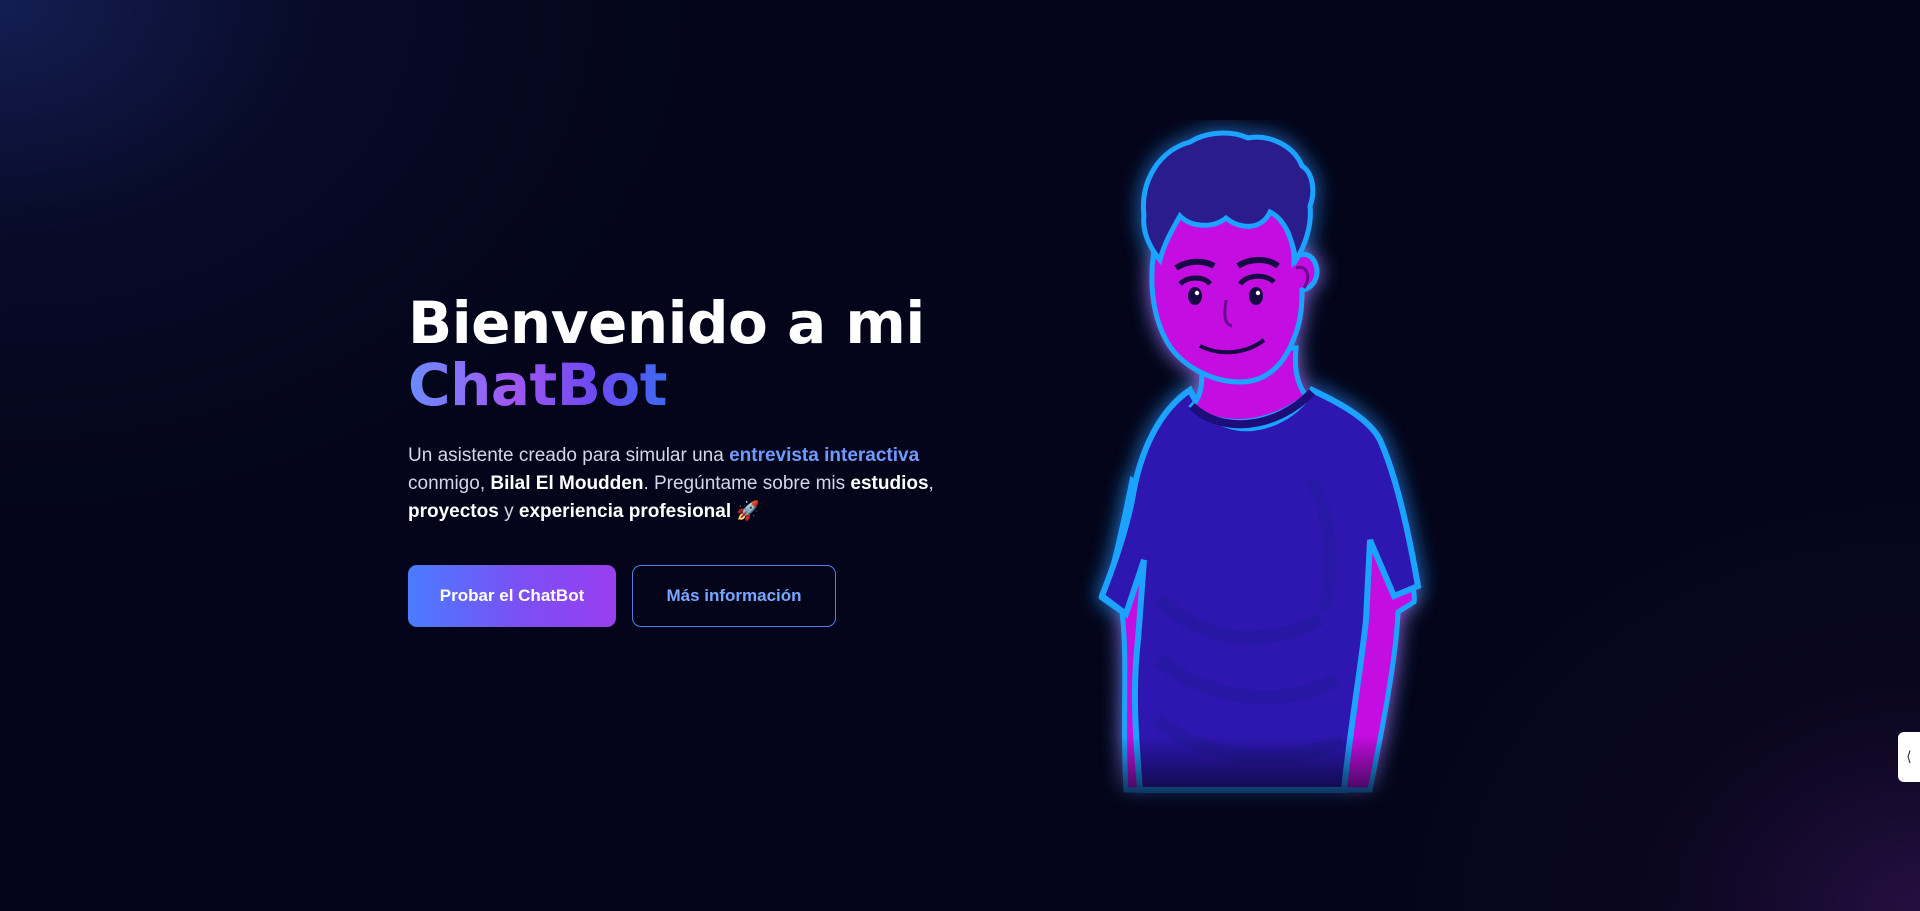 This screenshot has width=1920, height=911. I want to click on desc-projects: proyectos, so click(453, 511).